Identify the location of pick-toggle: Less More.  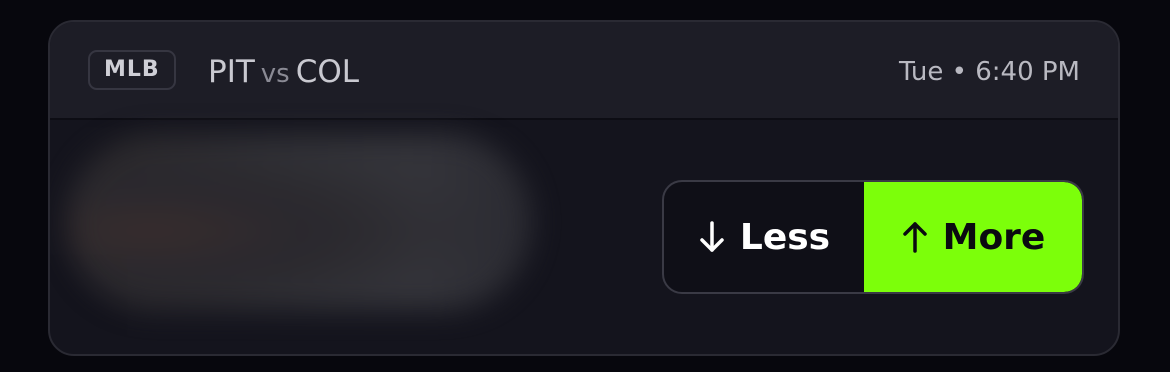
(873, 237).